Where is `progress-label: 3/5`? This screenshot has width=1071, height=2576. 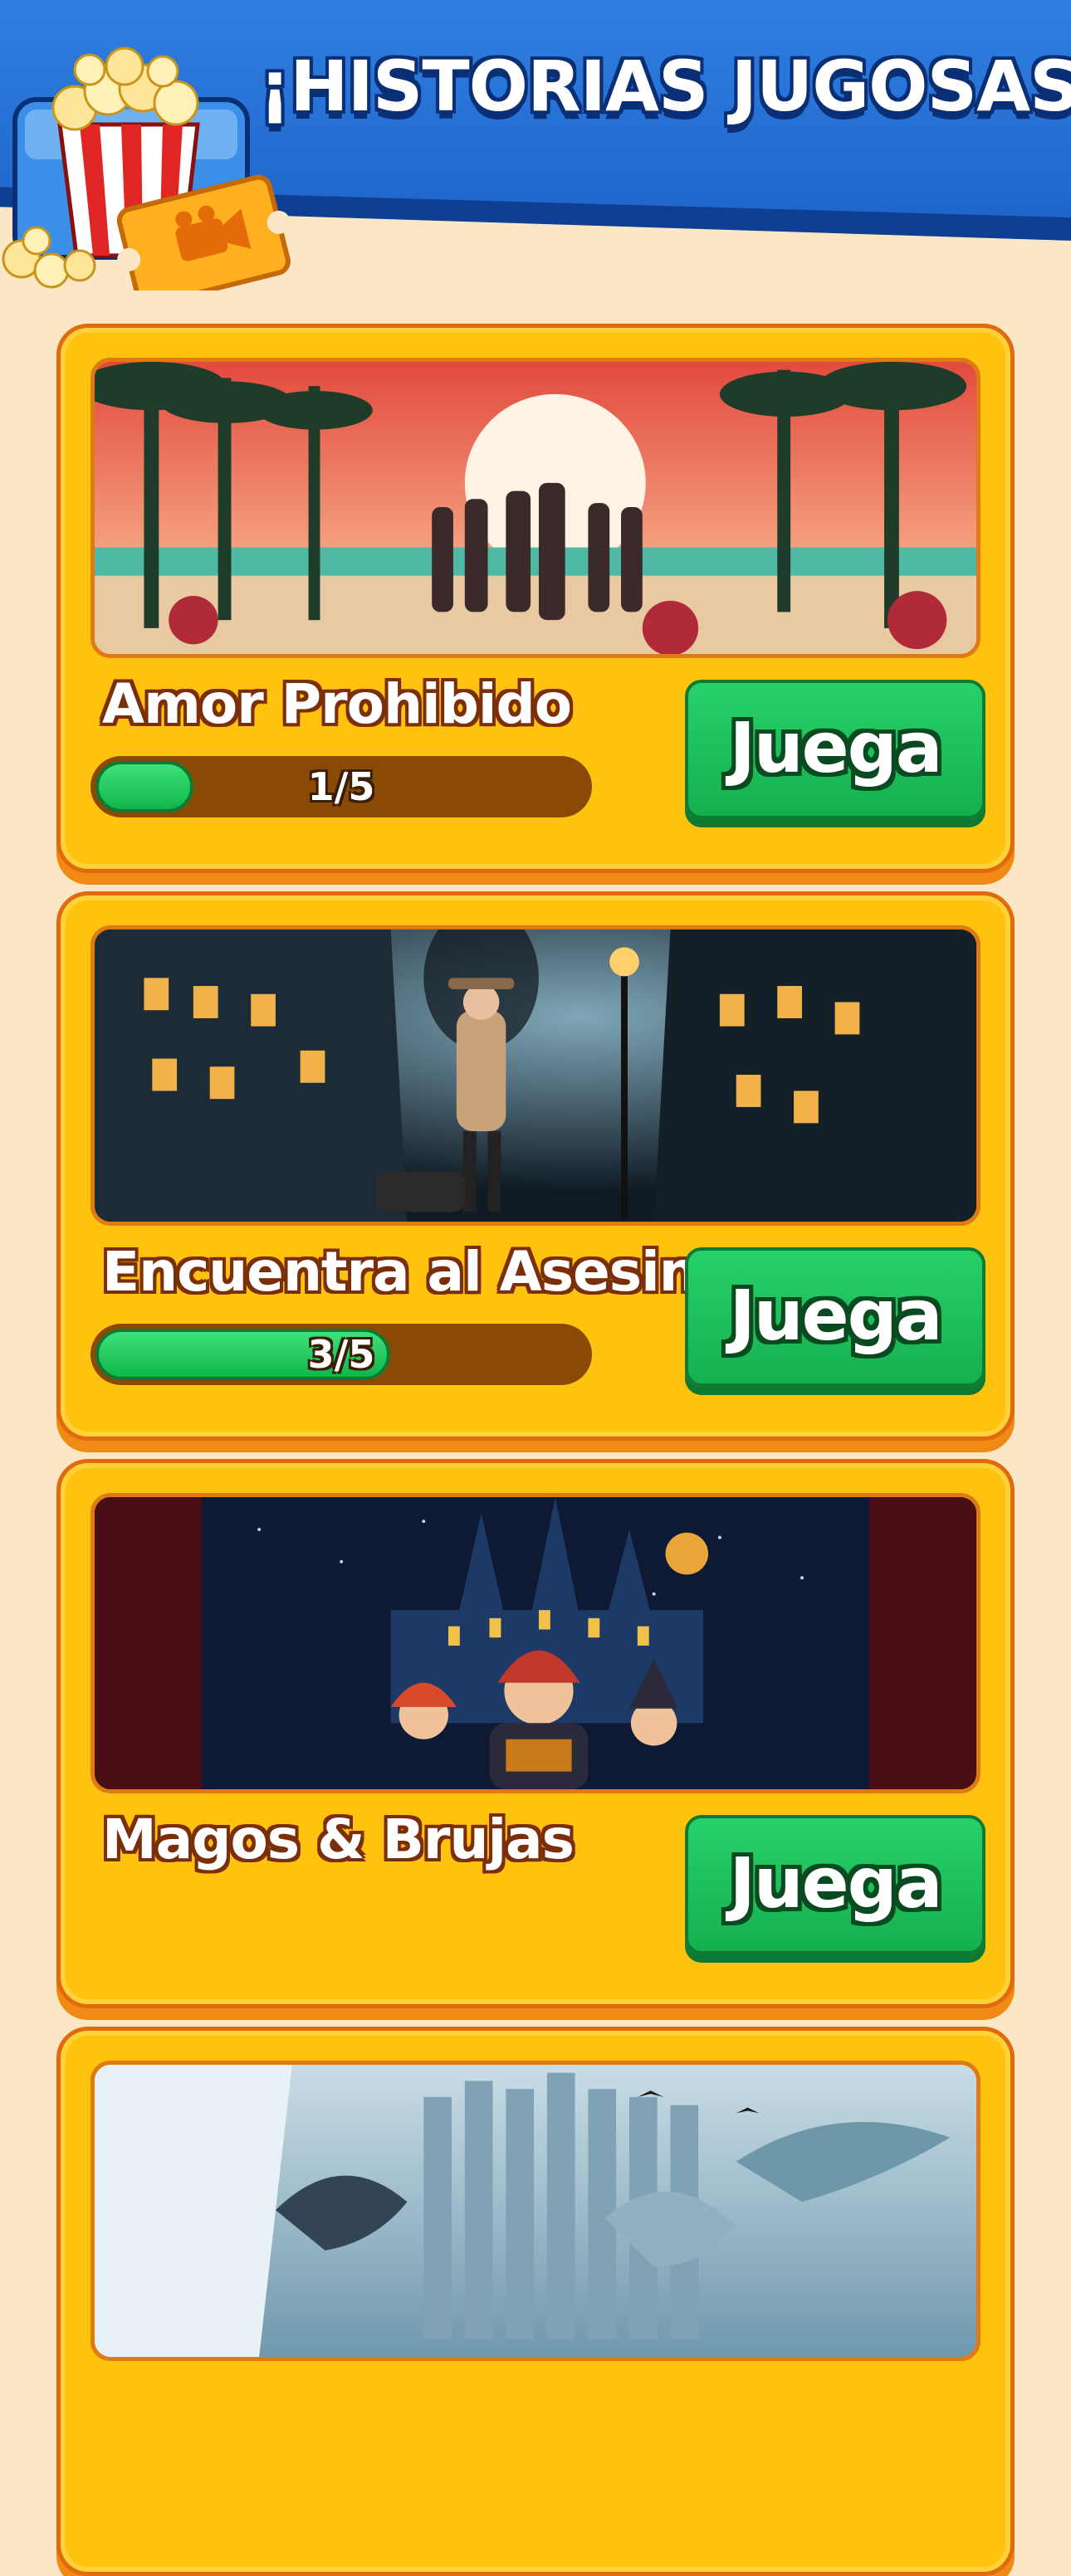 progress-label: 3/5 is located at coordinates (341, 1355).